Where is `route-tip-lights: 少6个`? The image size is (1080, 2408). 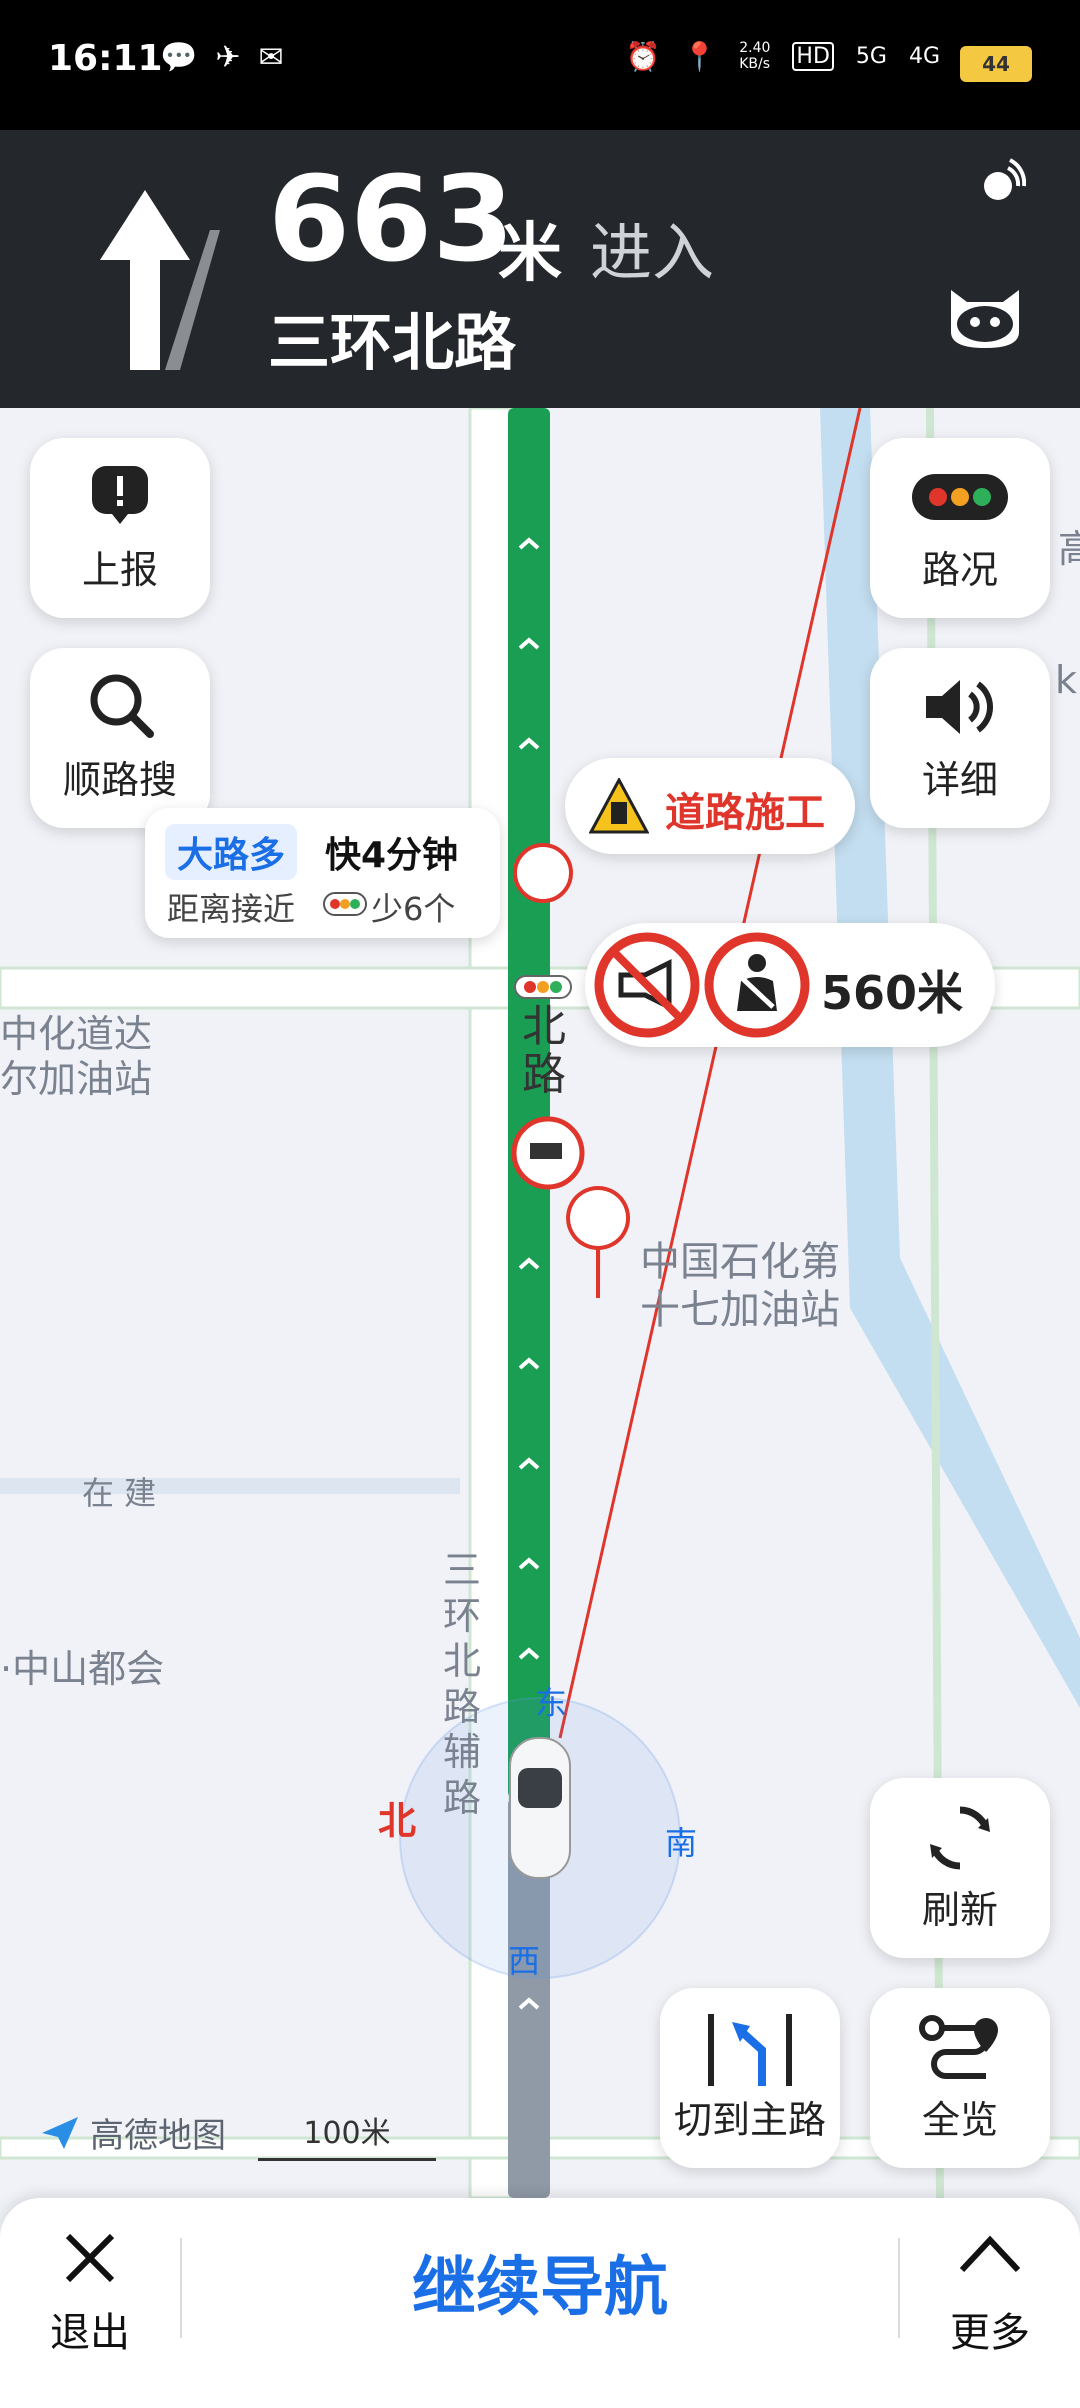
route-tip-lights: 少6个 is located at coordinates (413, 909).